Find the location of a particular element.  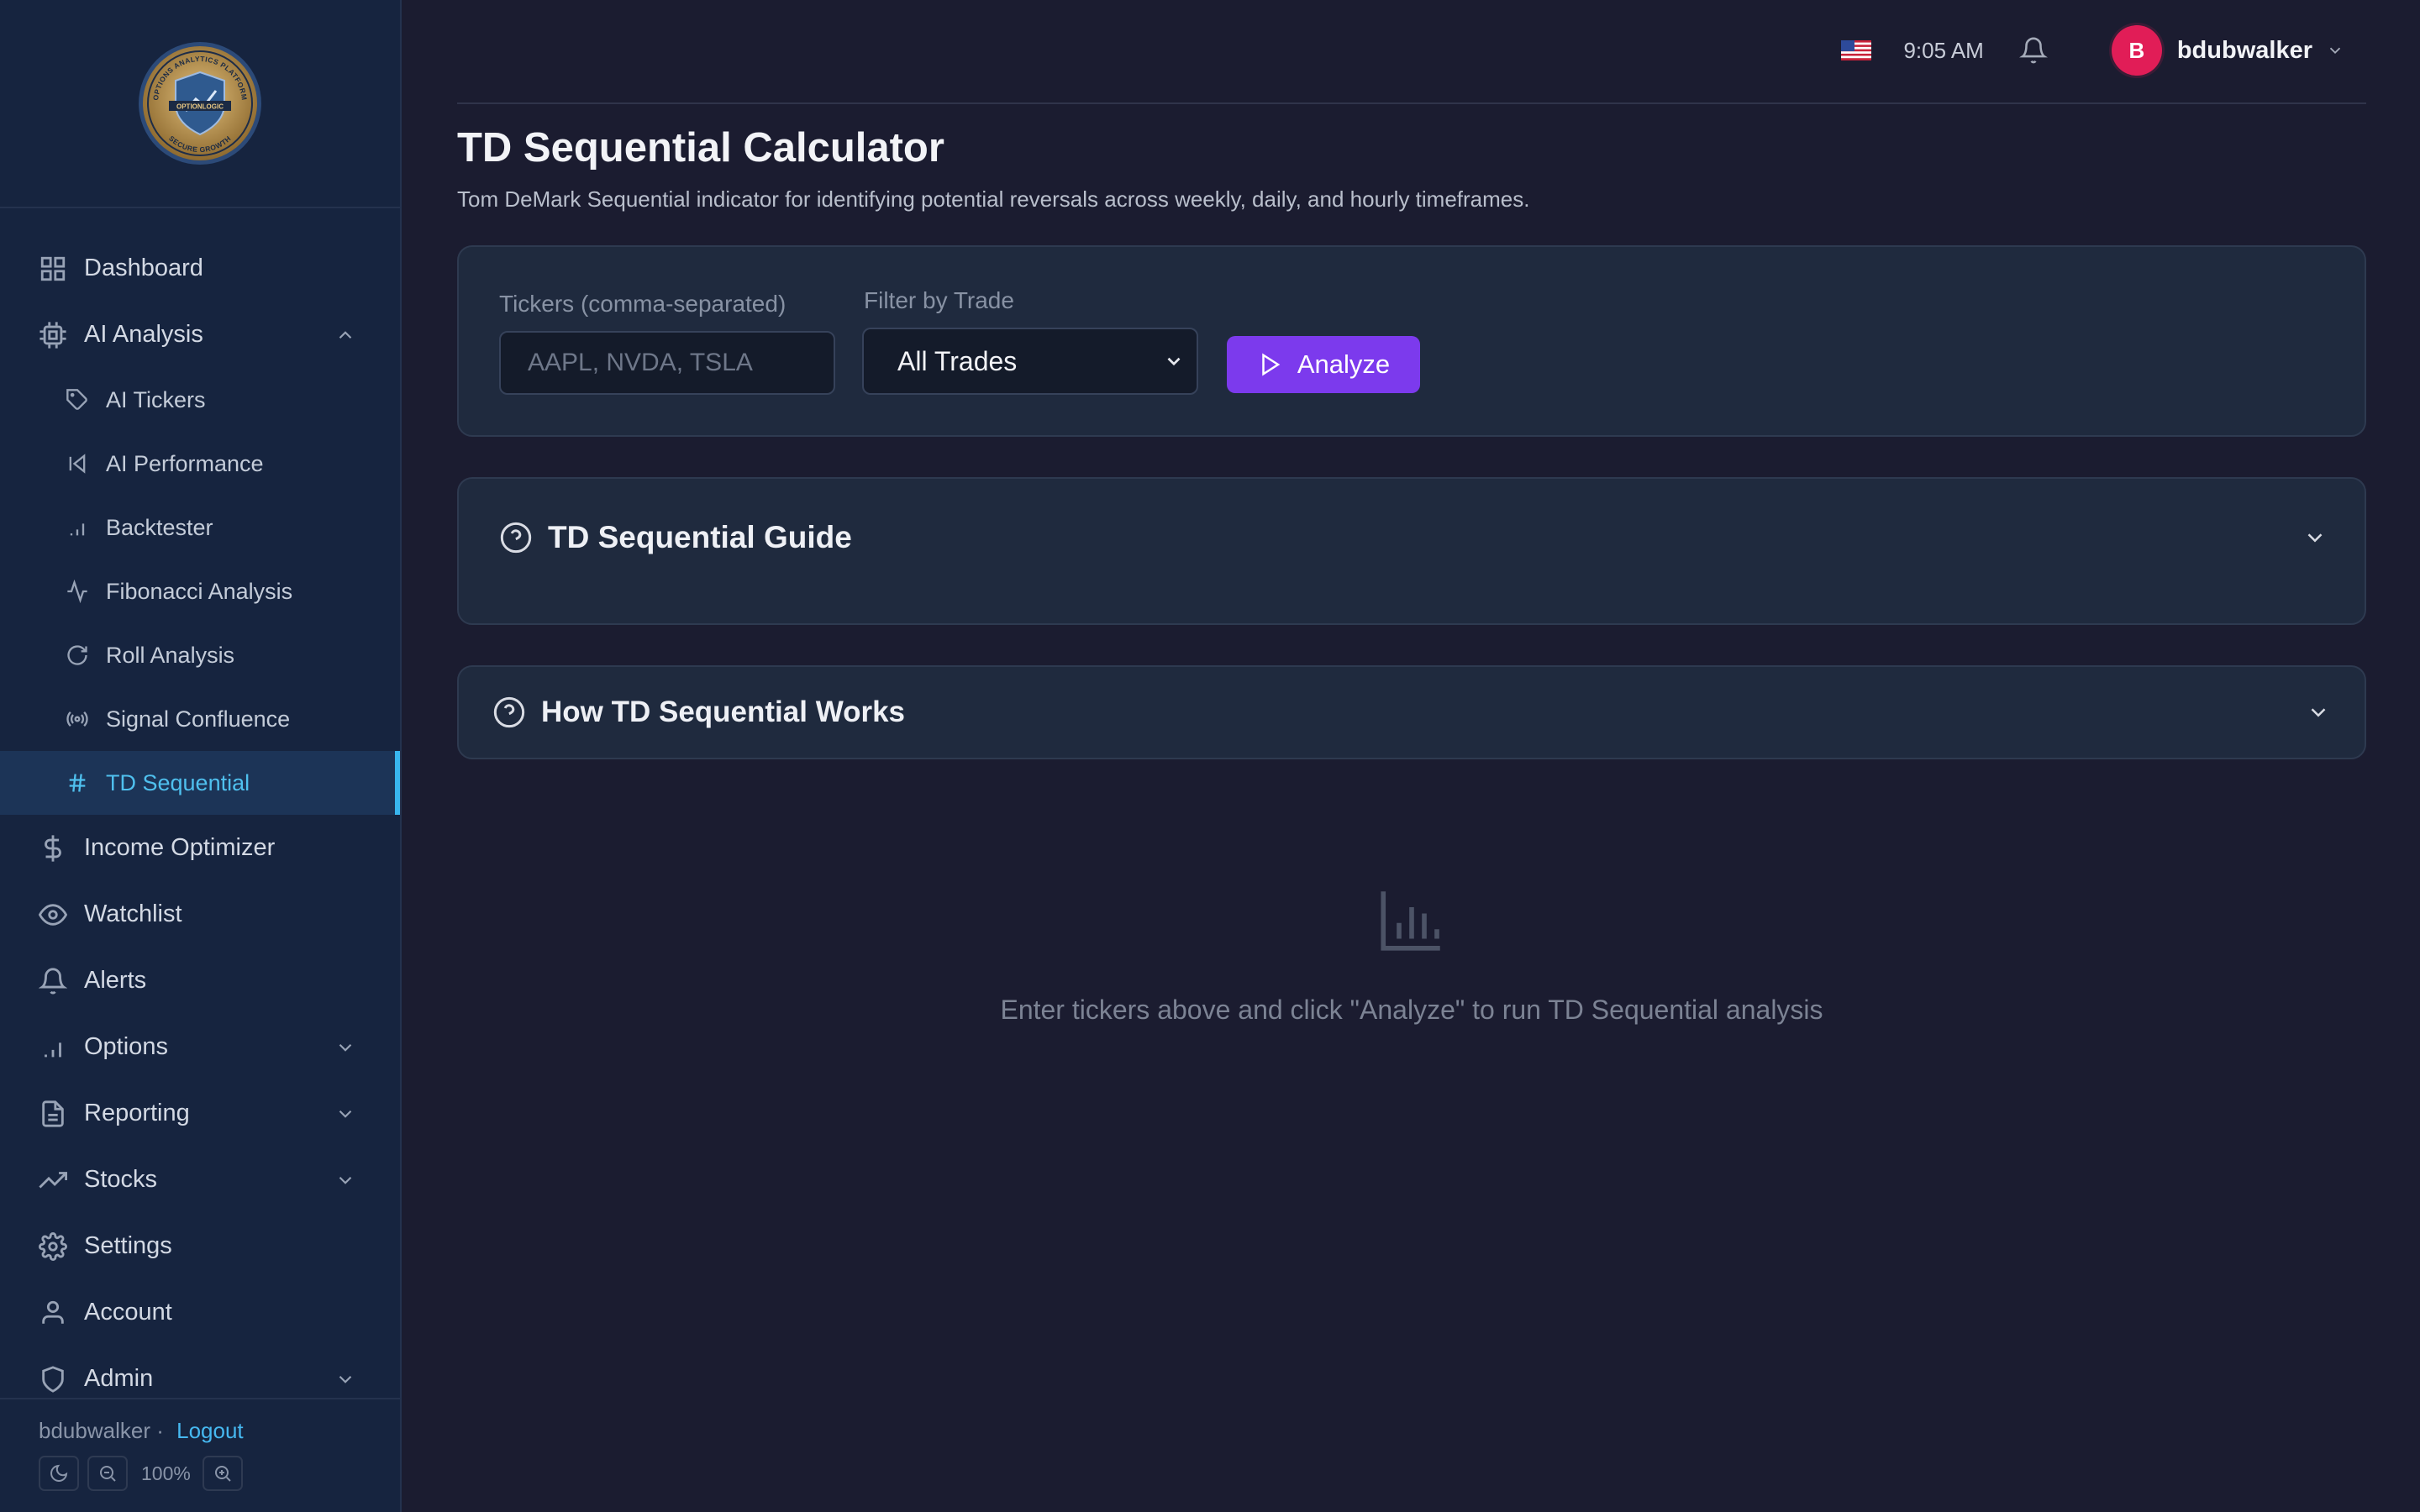

sidebar-item-label: Fibonacci Analysis is located at coordinates (199, 591).